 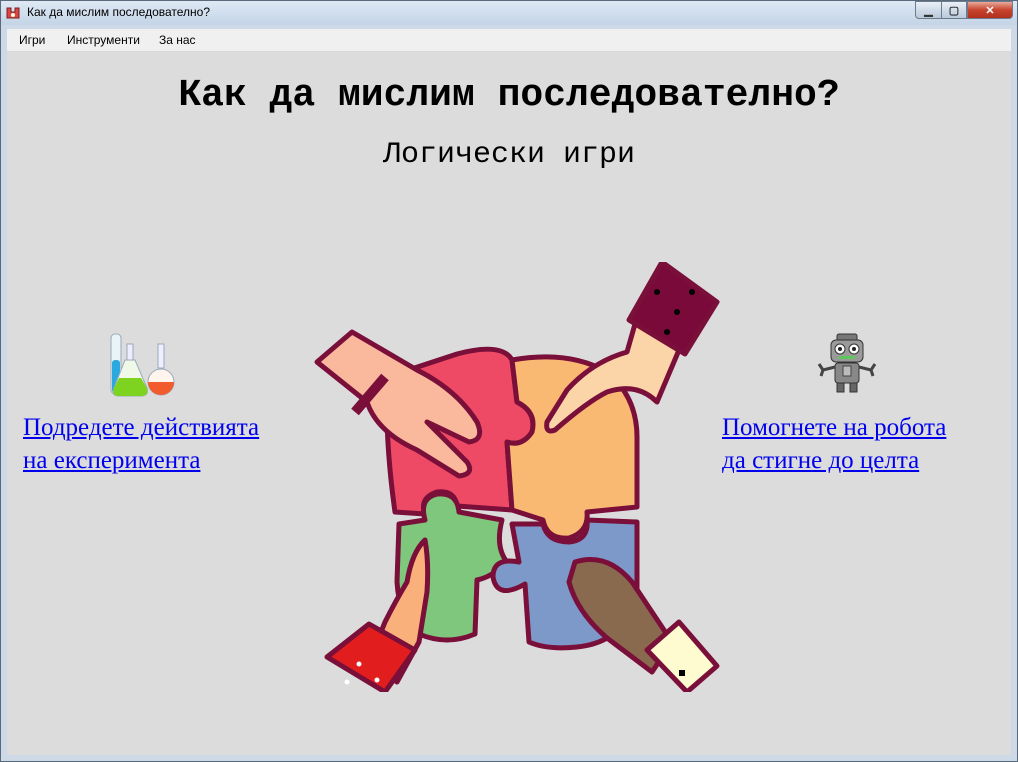 I want to click on minimize-button: ▁, so click(x=928, y=10).